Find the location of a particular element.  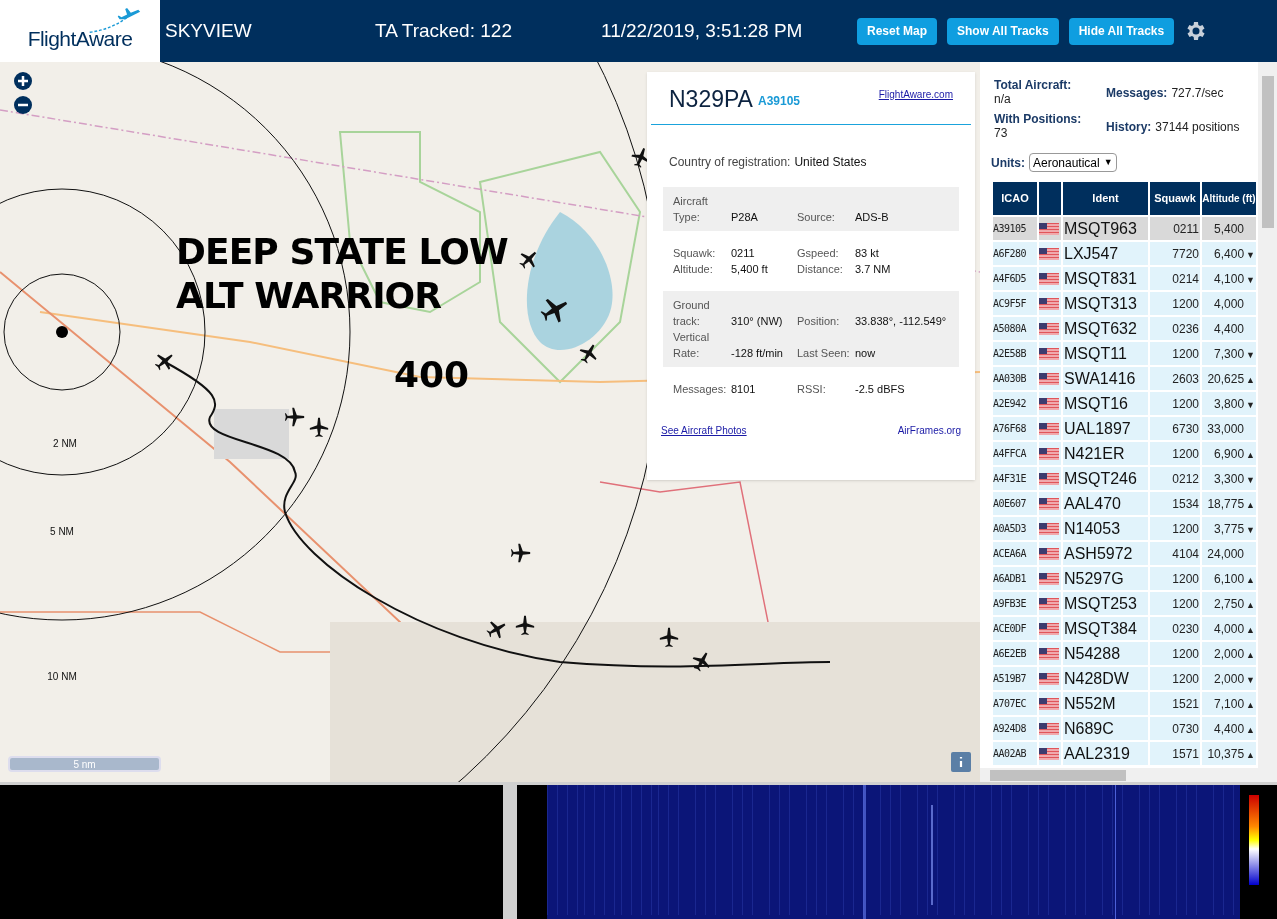

horizontal-scrollbar is located at coordinates (1119, 775).